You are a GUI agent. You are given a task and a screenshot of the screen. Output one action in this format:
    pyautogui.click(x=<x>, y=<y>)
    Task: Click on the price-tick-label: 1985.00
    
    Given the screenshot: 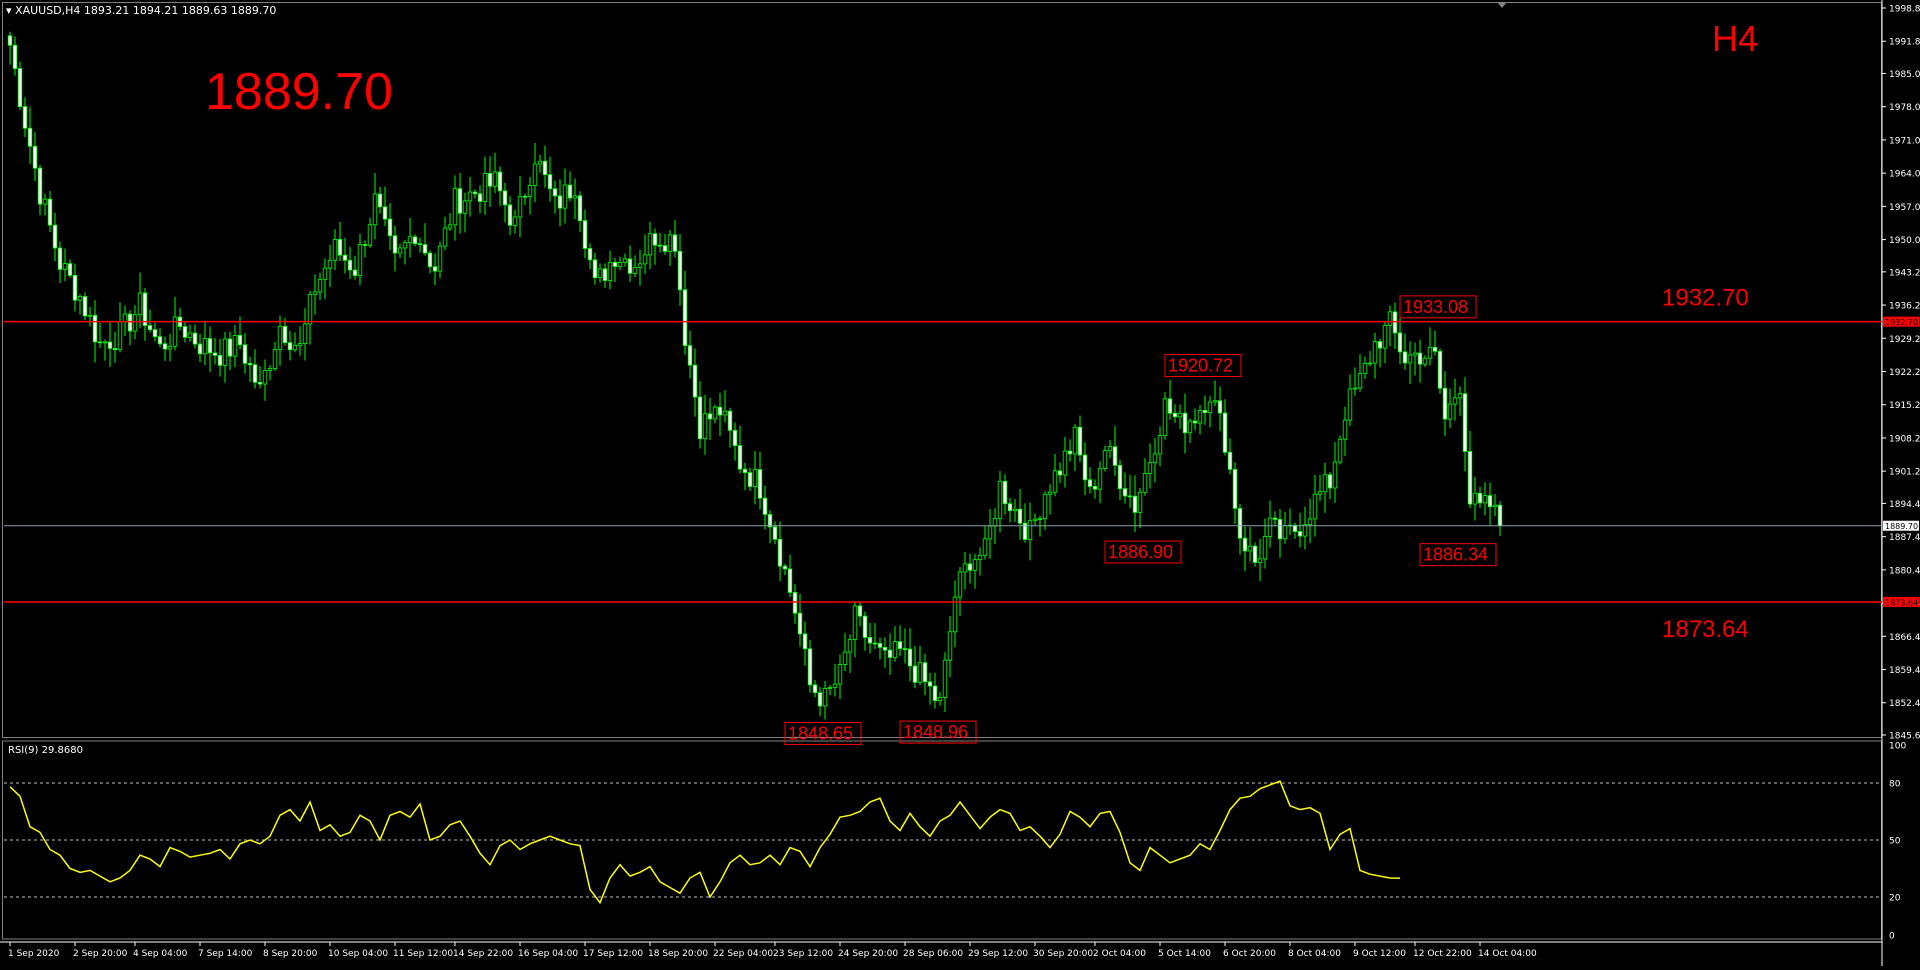 What is the action you would take?
    pyautogui.click(x=1904, y=75)
    